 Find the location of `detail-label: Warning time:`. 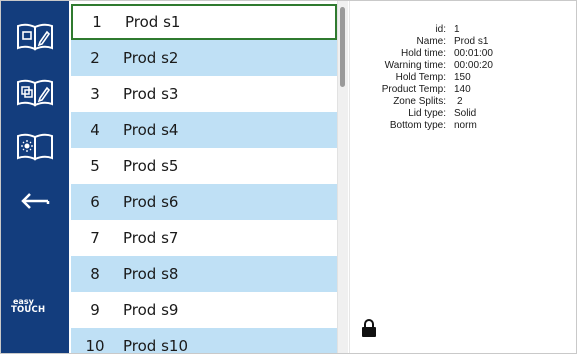

detail-label: Warning time: is located at coordinates (415, 65).